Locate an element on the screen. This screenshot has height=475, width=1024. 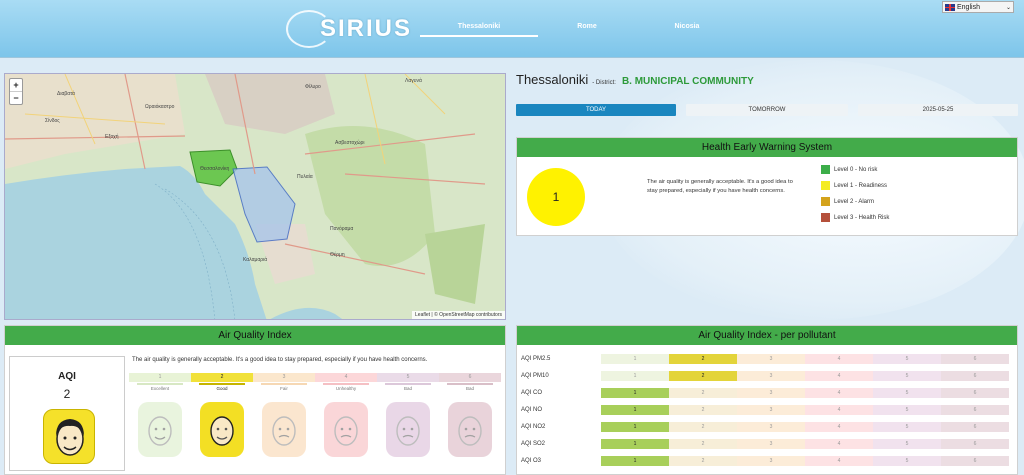
tab-tomorrow: TOMORROW is located at coordinates (767, 110).